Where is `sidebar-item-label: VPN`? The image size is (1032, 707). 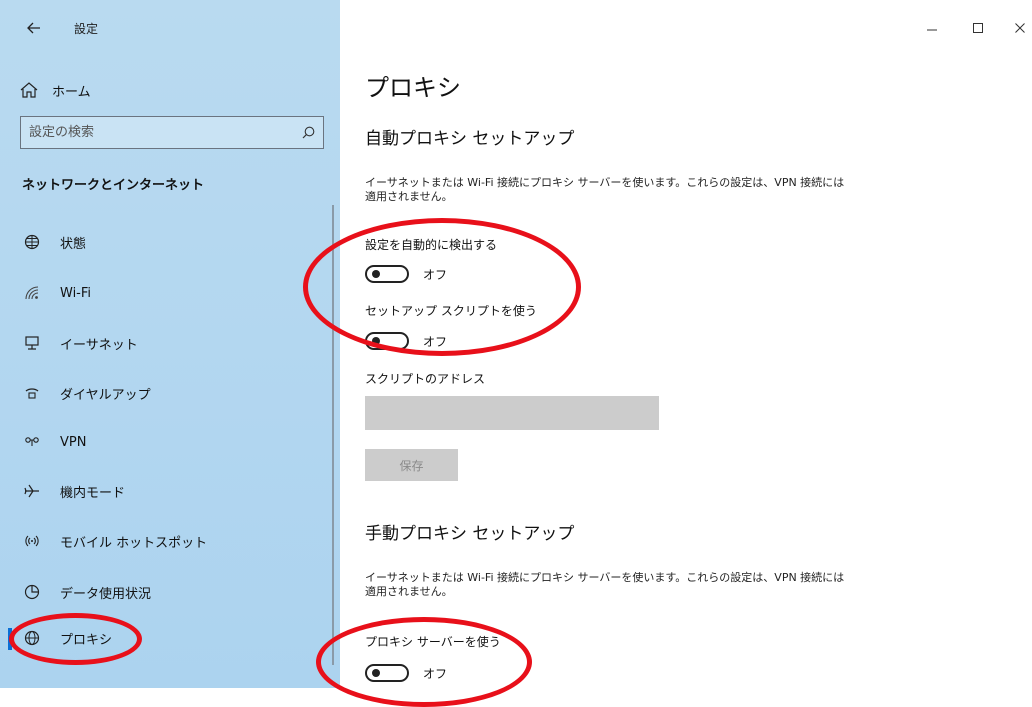 sidebar-item-label: VPN is located at coordinates (73, 442).